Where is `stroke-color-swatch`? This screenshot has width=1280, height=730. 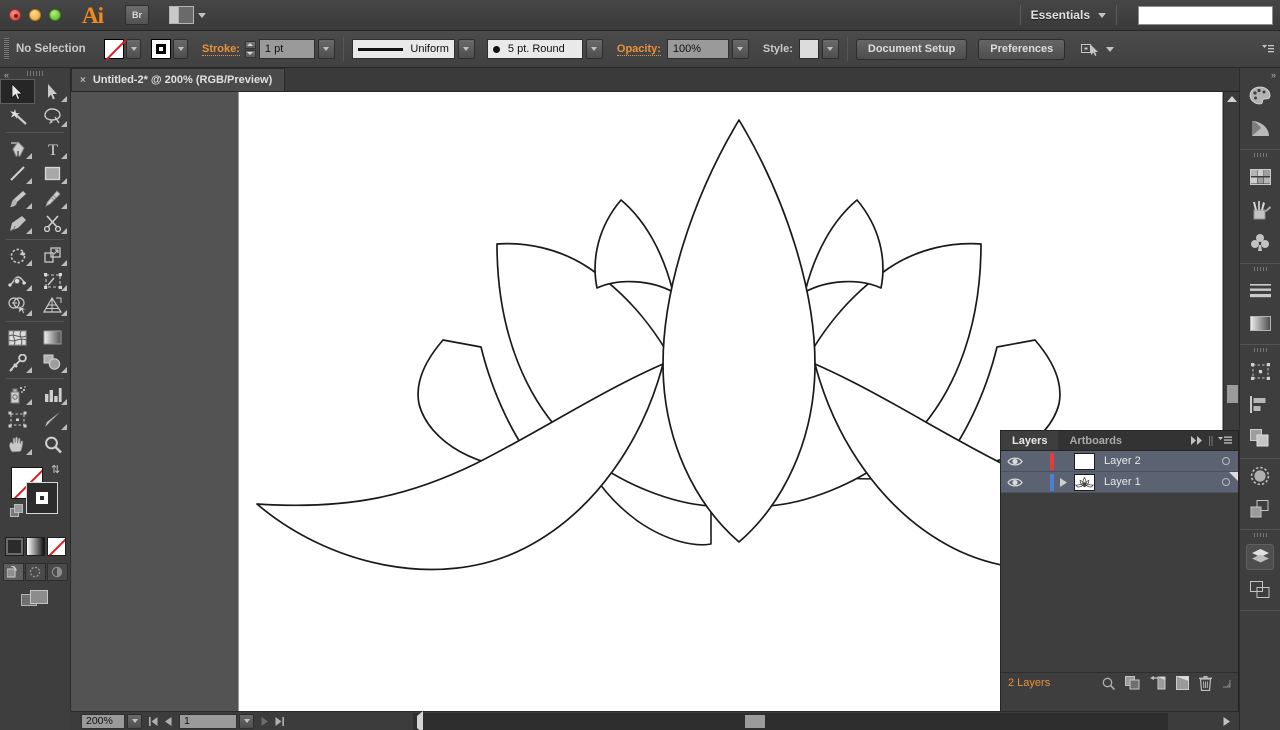
stroke-color-swatch is located at coordinates (42, 498).